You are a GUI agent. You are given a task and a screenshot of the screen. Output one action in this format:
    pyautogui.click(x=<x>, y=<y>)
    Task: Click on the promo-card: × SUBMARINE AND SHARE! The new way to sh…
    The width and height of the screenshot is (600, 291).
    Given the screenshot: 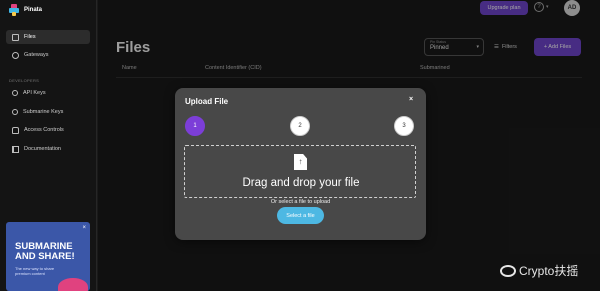 What is the action you would take?
    pyautogui.click(x=48, y=256)
    